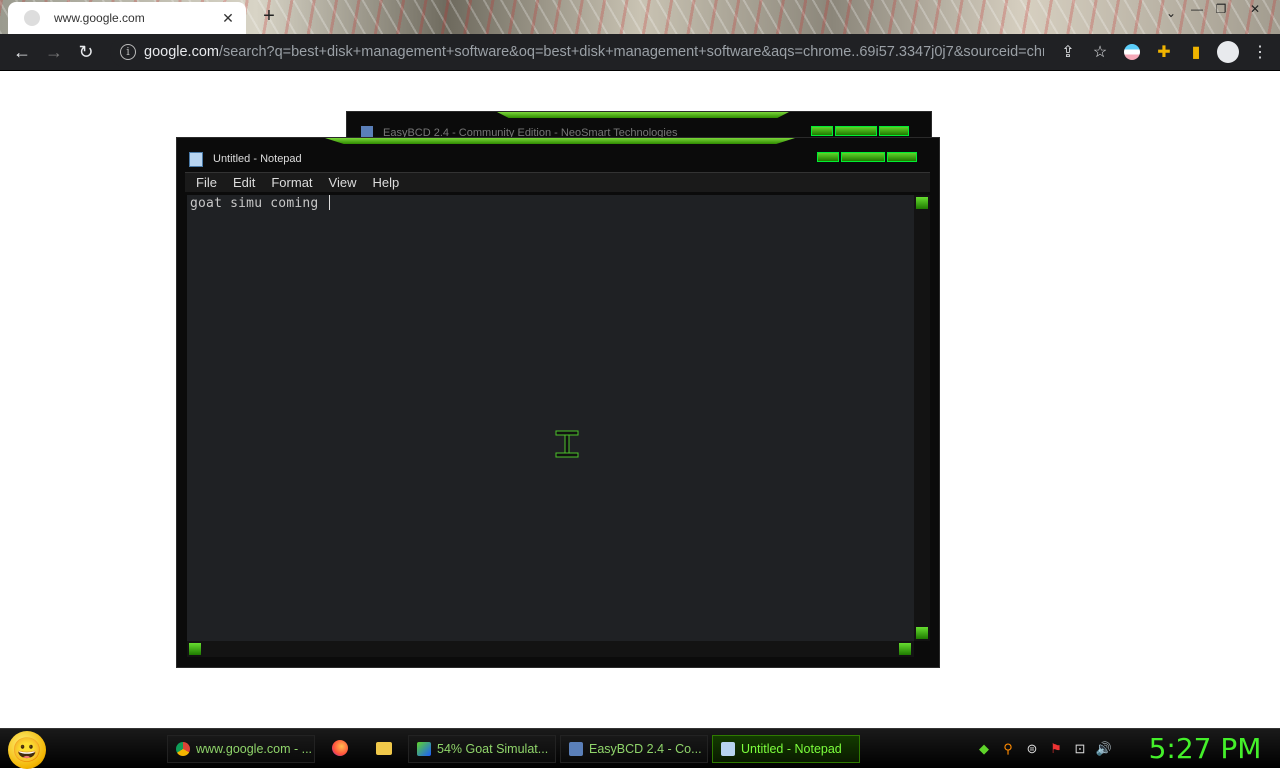  I want to click on text-caret, so click(330, 202).